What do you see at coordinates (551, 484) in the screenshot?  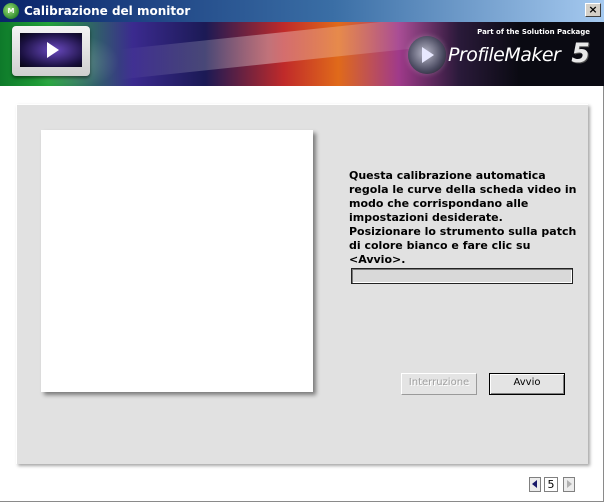 I see `page-number: 5` at bounding box center [551, 484].